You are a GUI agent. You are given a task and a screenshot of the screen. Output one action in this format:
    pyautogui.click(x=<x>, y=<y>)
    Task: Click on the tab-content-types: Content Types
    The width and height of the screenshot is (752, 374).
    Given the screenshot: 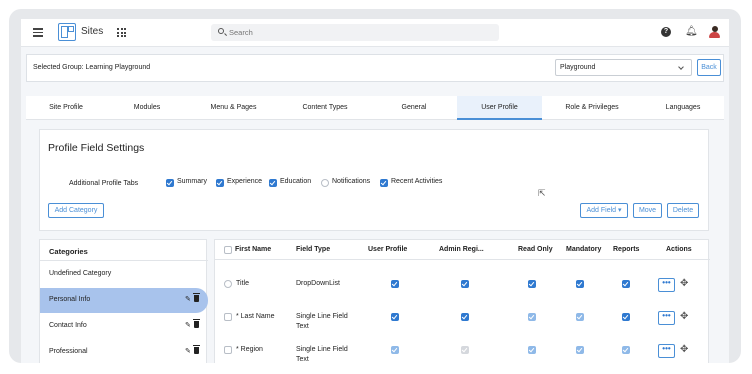 What is the action you would take?
    pyautogui.click(x=325, y=108)
    